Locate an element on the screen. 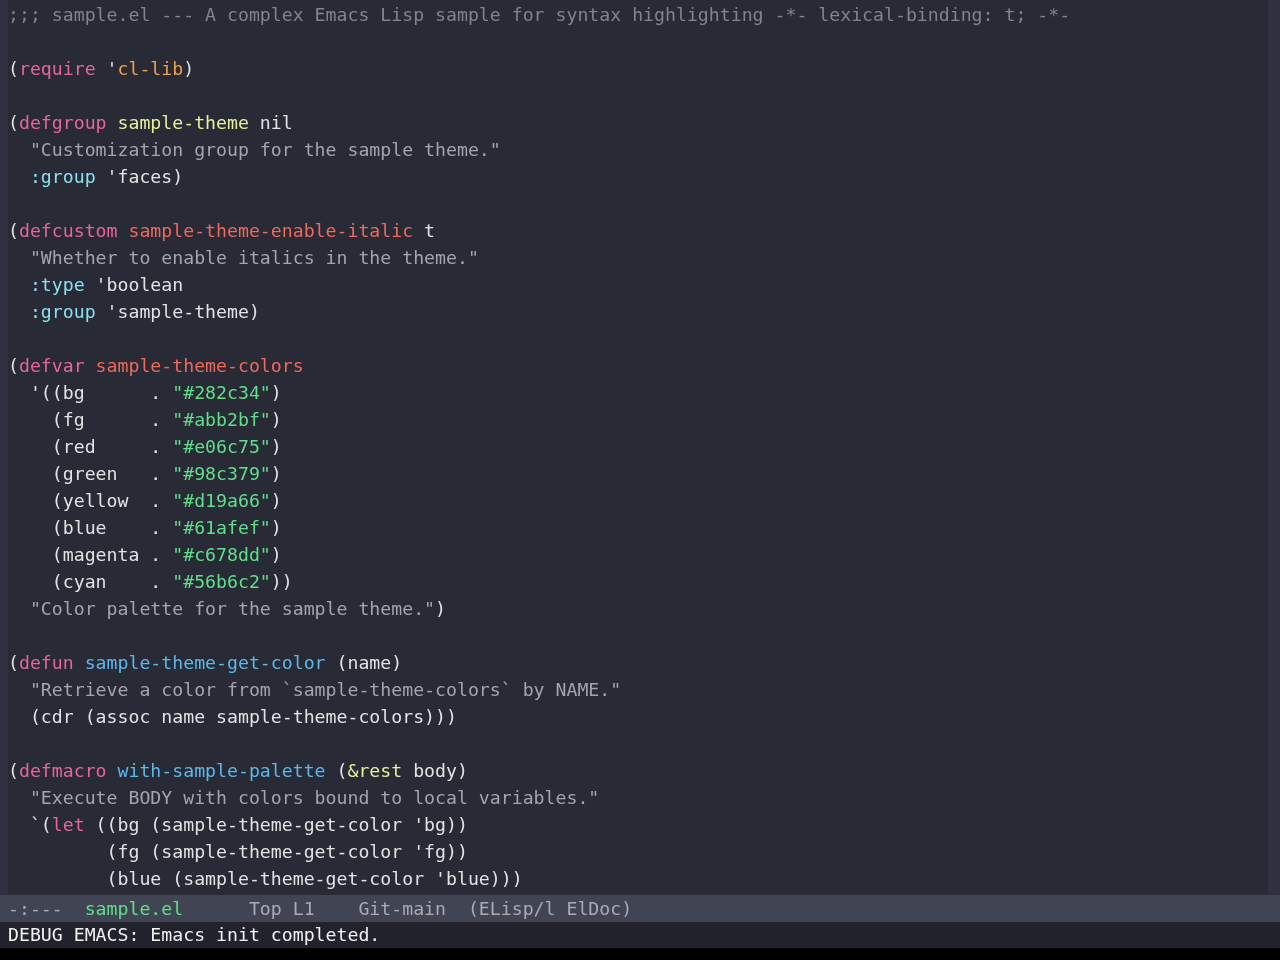 Image resolution: width=1280 pixels, height=960 pixels. code-line: `(let ((bg (sample-theme-get-color 'bg)) is located at coordinates (248, 824).